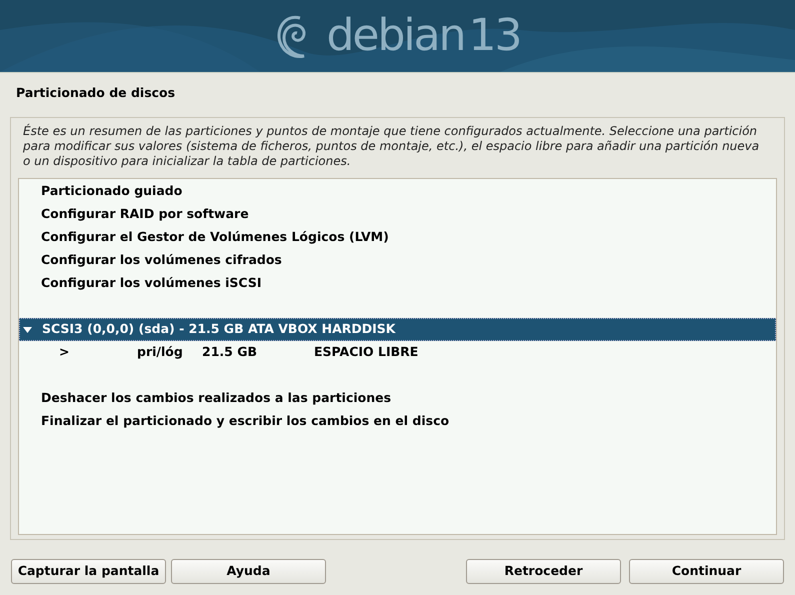 This screenshot has height=595, width=795. Describe the element at coordinates (160, 352) in the screenshot. I see `partition-type: pri/lóg` at that location.